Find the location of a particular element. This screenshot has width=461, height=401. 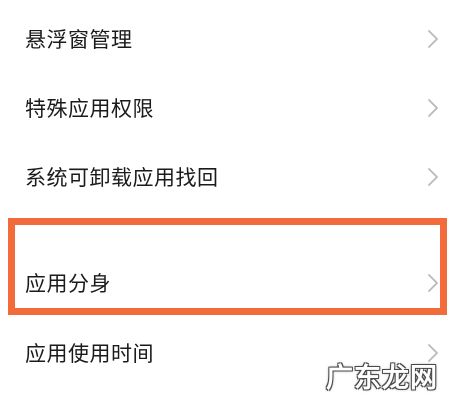

settings-item-uninstallable-apps-recovery: 系统可卸载应用找回 is located at coordinates (230, 177).